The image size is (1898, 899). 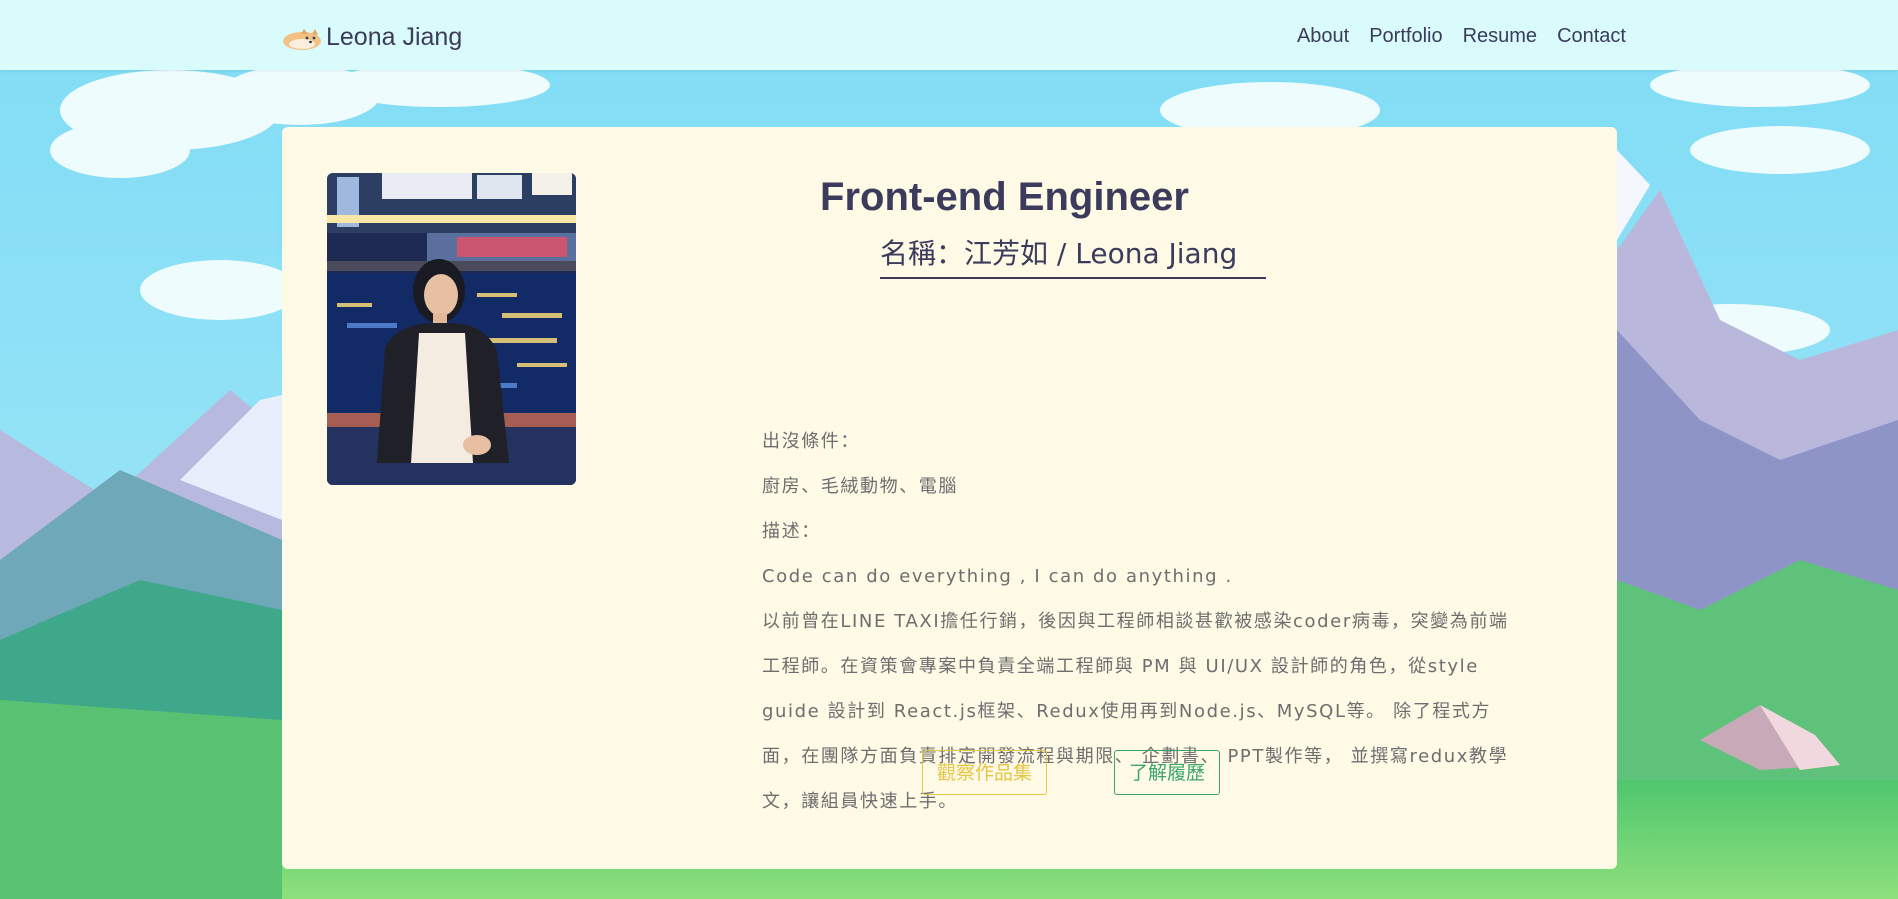 I want to click on appear-label: 出沒條件：, so click(x=811, y=441).